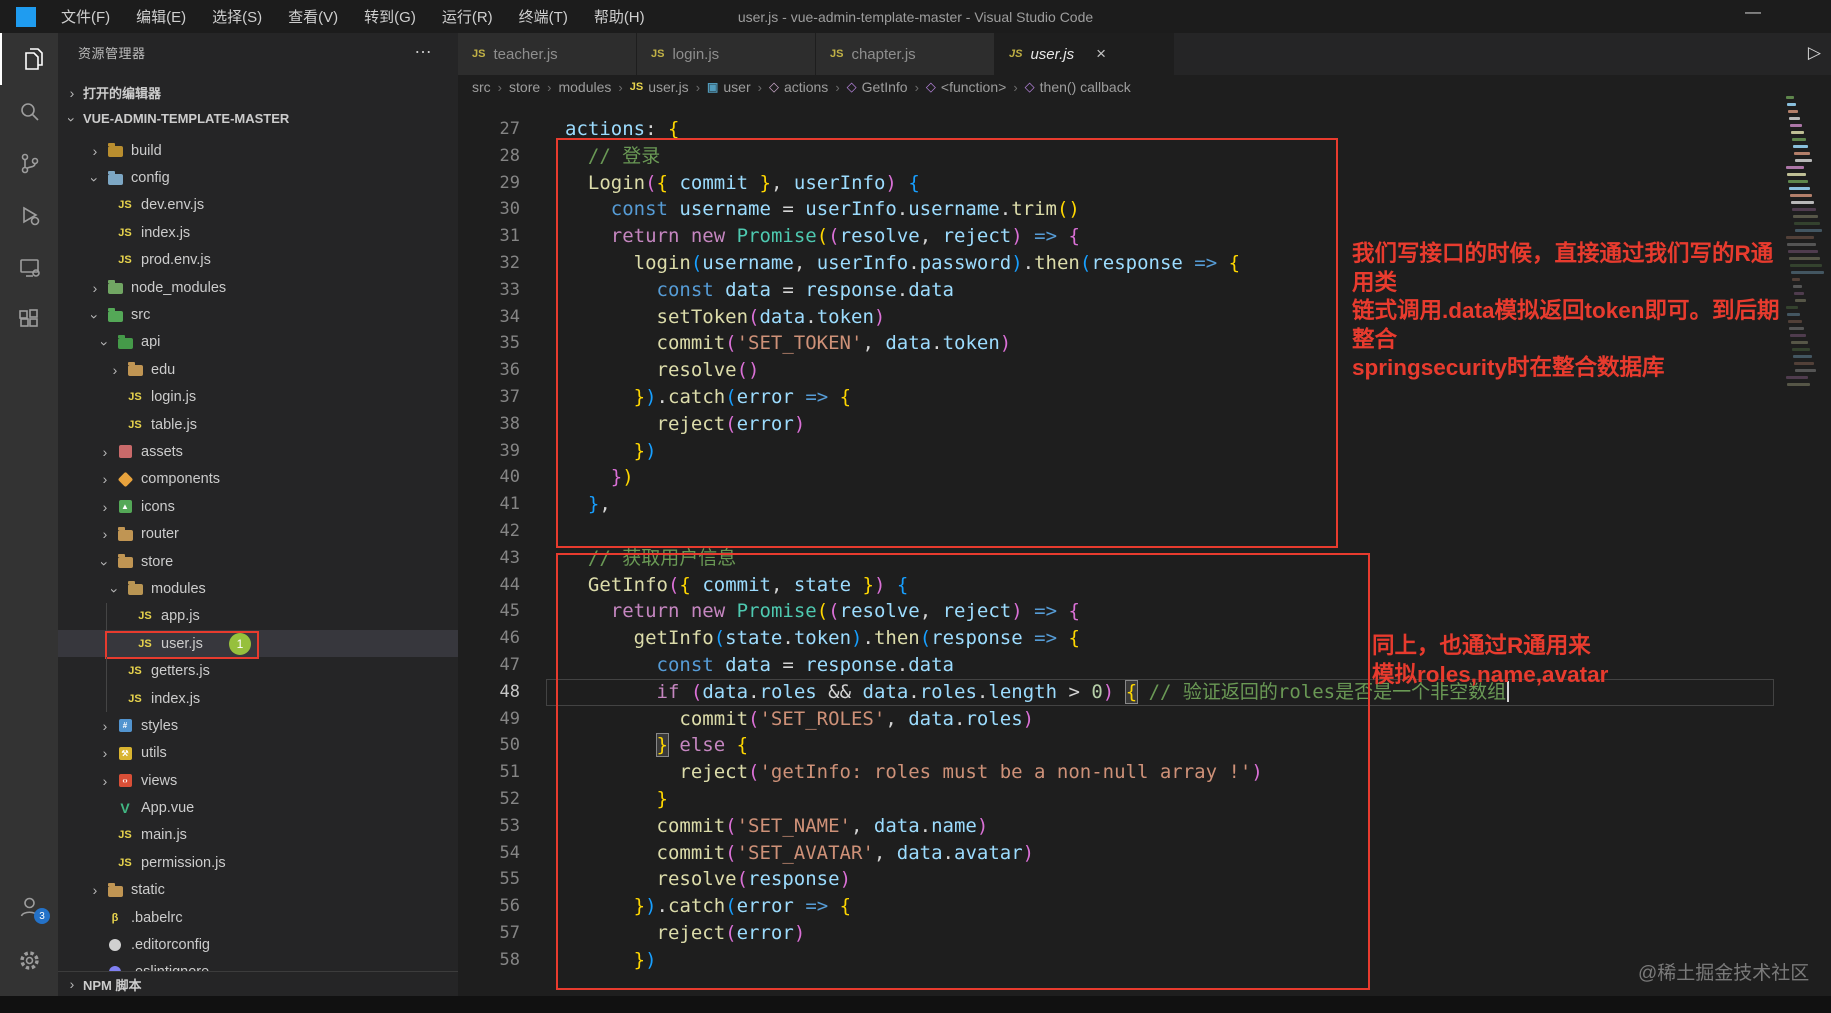 Image resolution: width=1831 pixels, height=1013 pixels. What do you see at coordinates (176, 118) in the screenshot?
I see `project-root-item: › VUE-ADMIN-TEMPLATE-MASTER` at bounding box center [176, 118].